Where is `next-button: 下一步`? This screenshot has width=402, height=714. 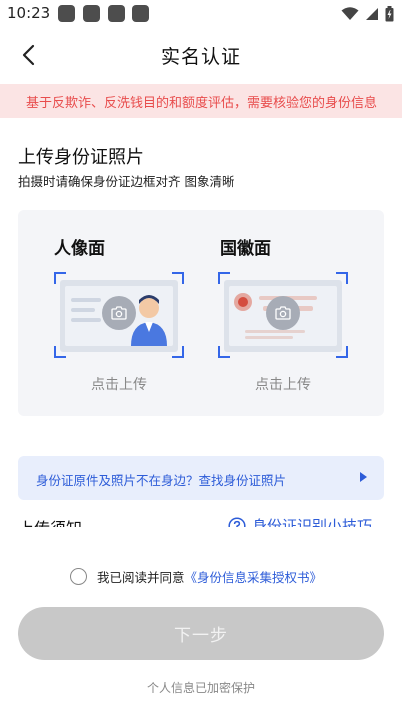
next-button: 下一步 is located at coordinates (201, 633).